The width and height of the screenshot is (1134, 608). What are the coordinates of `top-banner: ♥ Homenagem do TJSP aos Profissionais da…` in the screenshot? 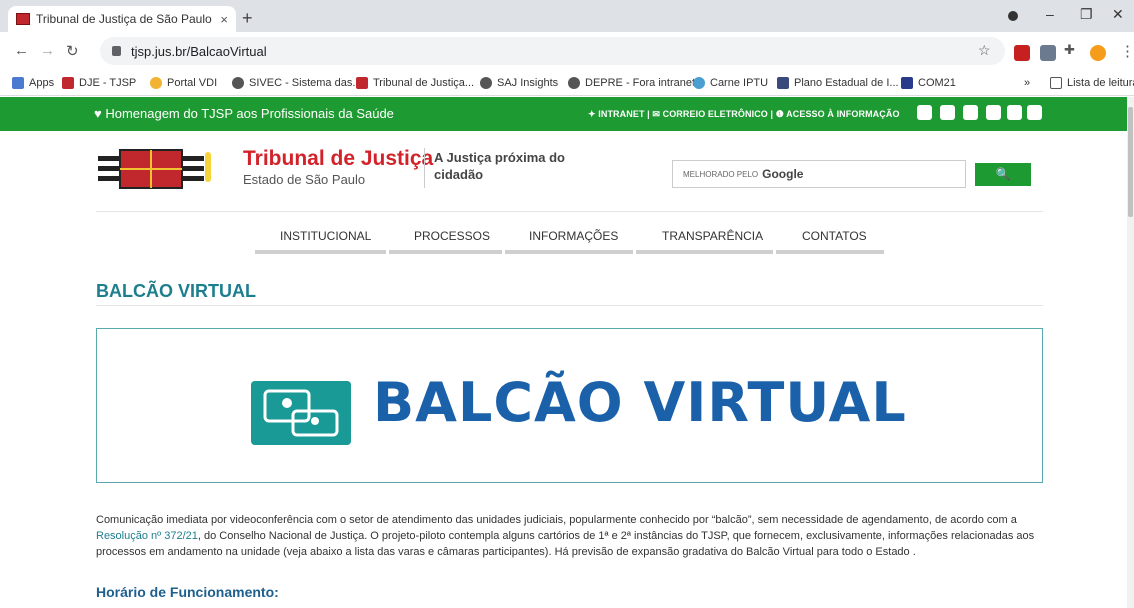 It's located at (567, 114).